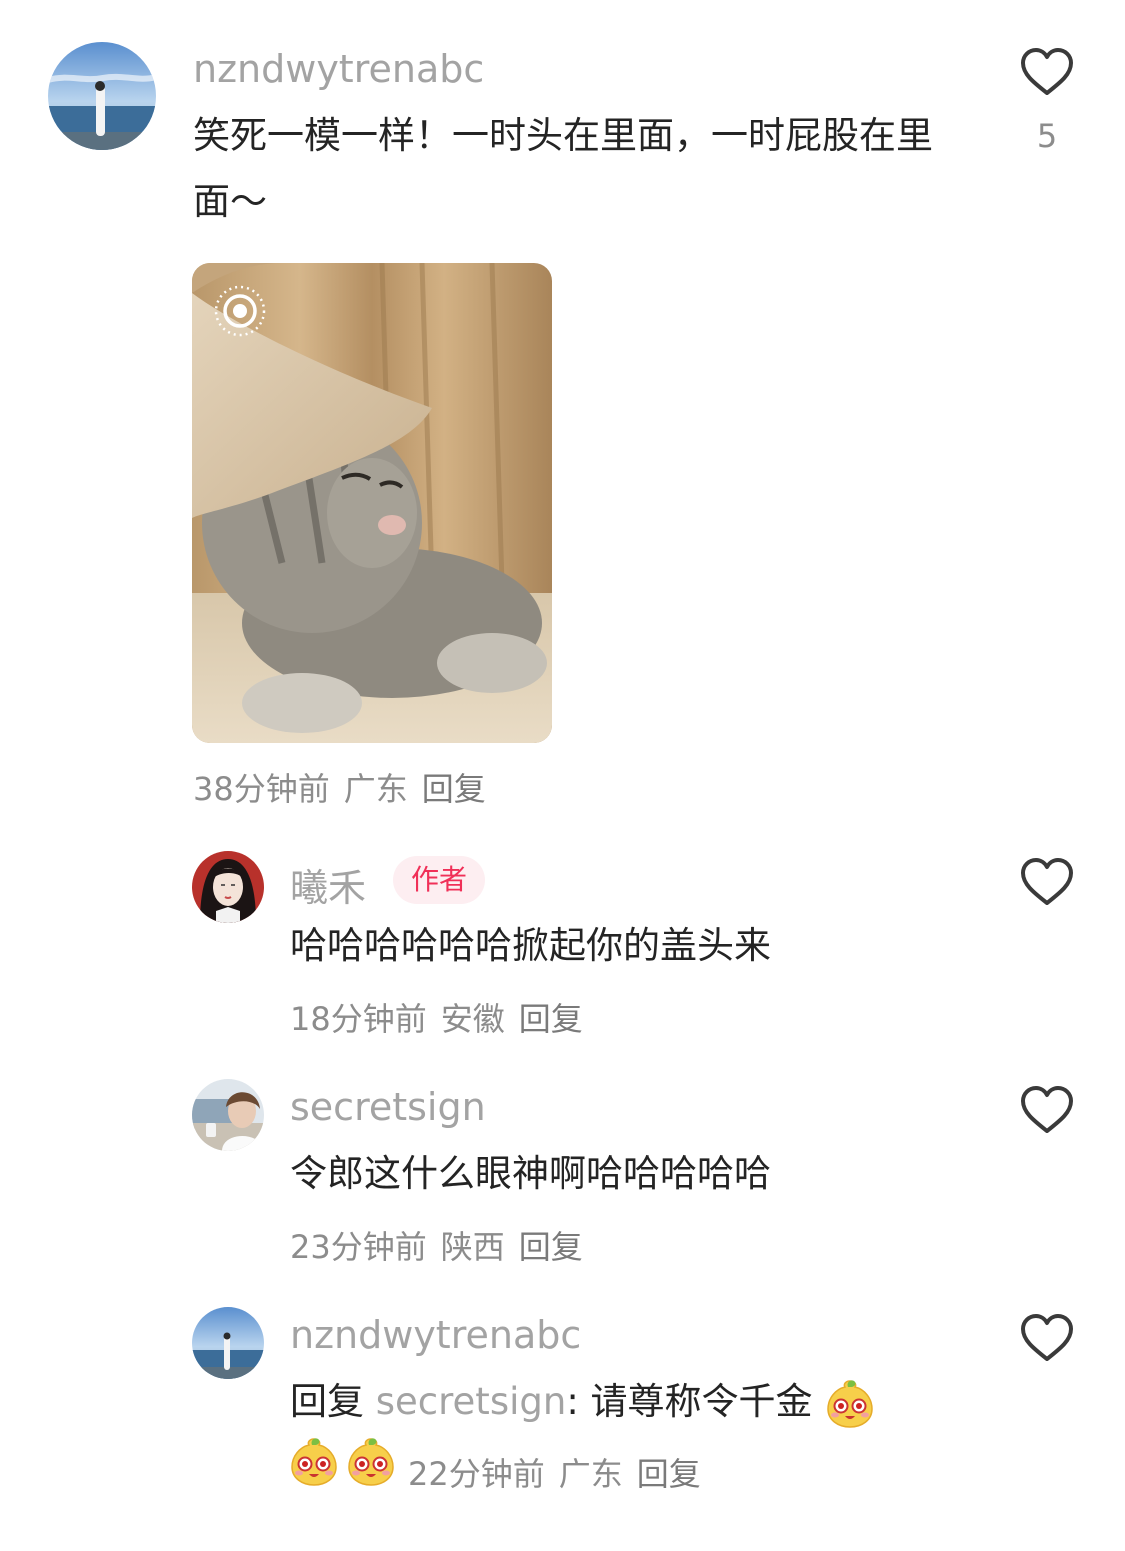 The height and width of the screenshot is (1551, 1125). Describe the element at coordinates (358, 1019) in the screenshot. I see `reply-time: 18分钟前` at that location.